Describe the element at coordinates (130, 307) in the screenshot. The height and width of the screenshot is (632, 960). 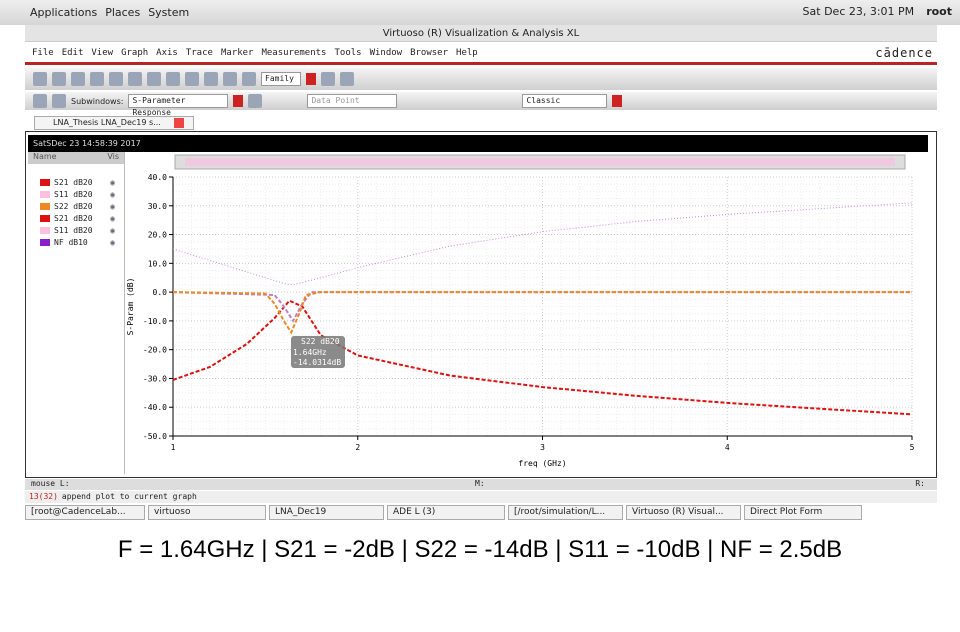
I see `y-axis-label: S-Param (dB)` at that location.